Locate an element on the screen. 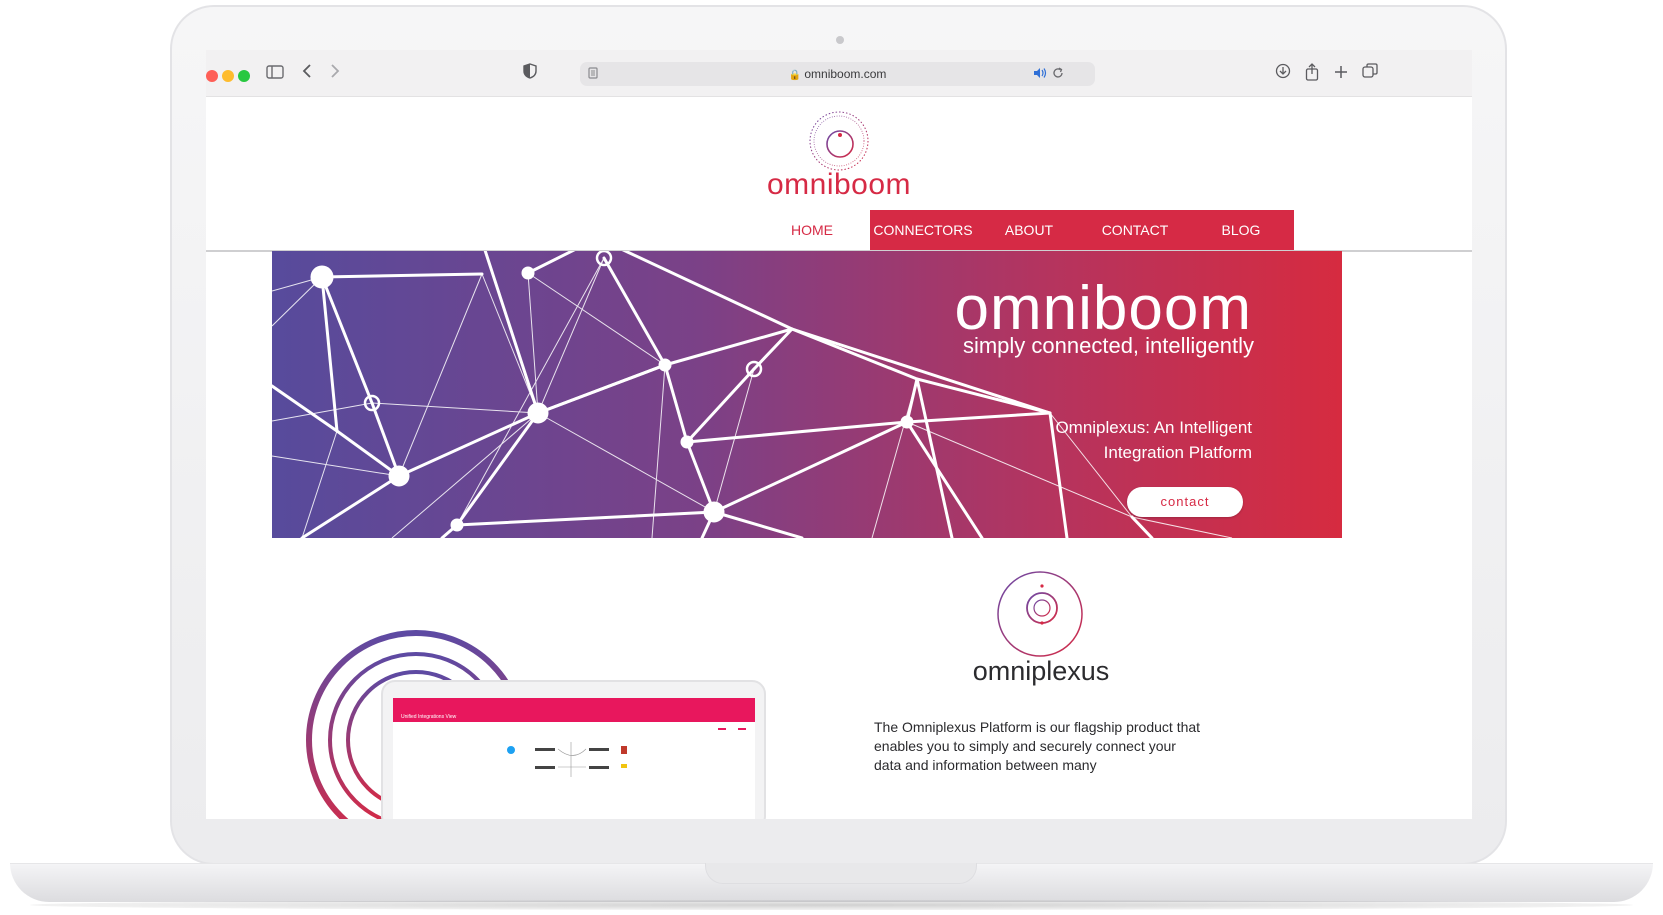 The height and width of the screenshot is (915, 1663). laptop-notch is located at coordinates (841, 873).